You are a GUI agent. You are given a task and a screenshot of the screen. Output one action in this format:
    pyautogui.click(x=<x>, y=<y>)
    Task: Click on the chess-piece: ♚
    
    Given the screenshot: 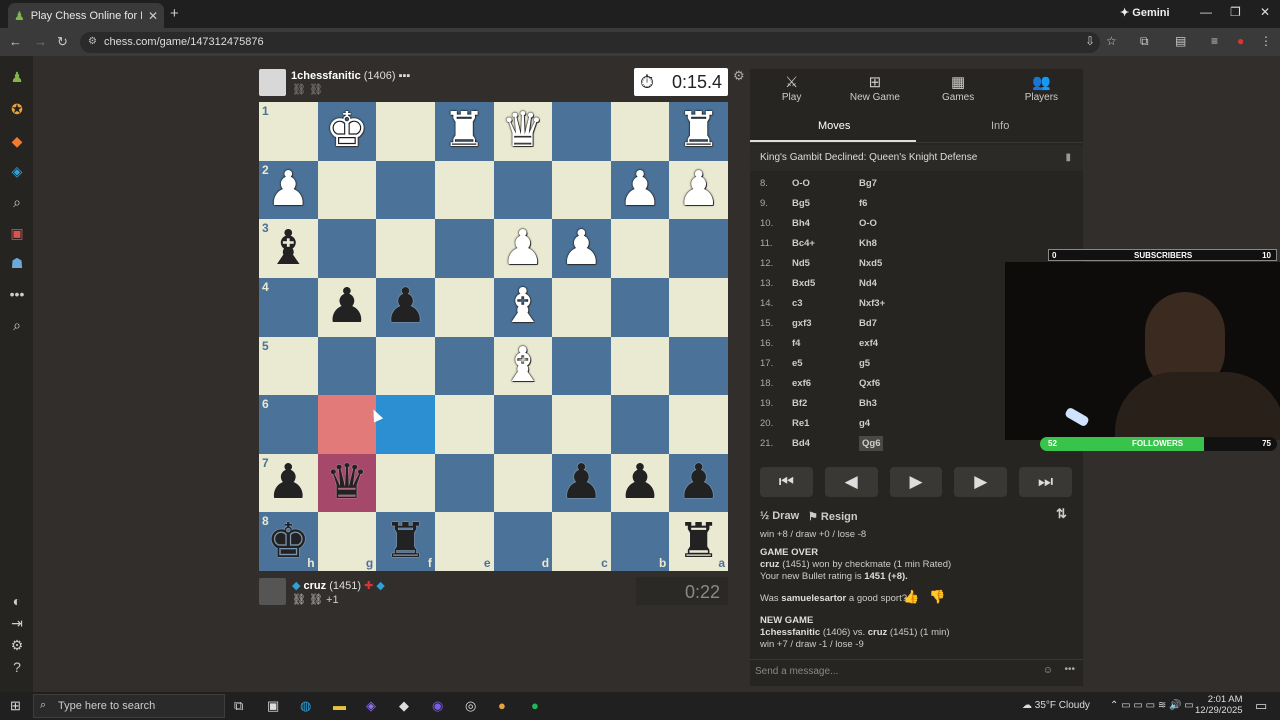 What is the action you would take?
    pyautogui.click(x=346, y=131)
    